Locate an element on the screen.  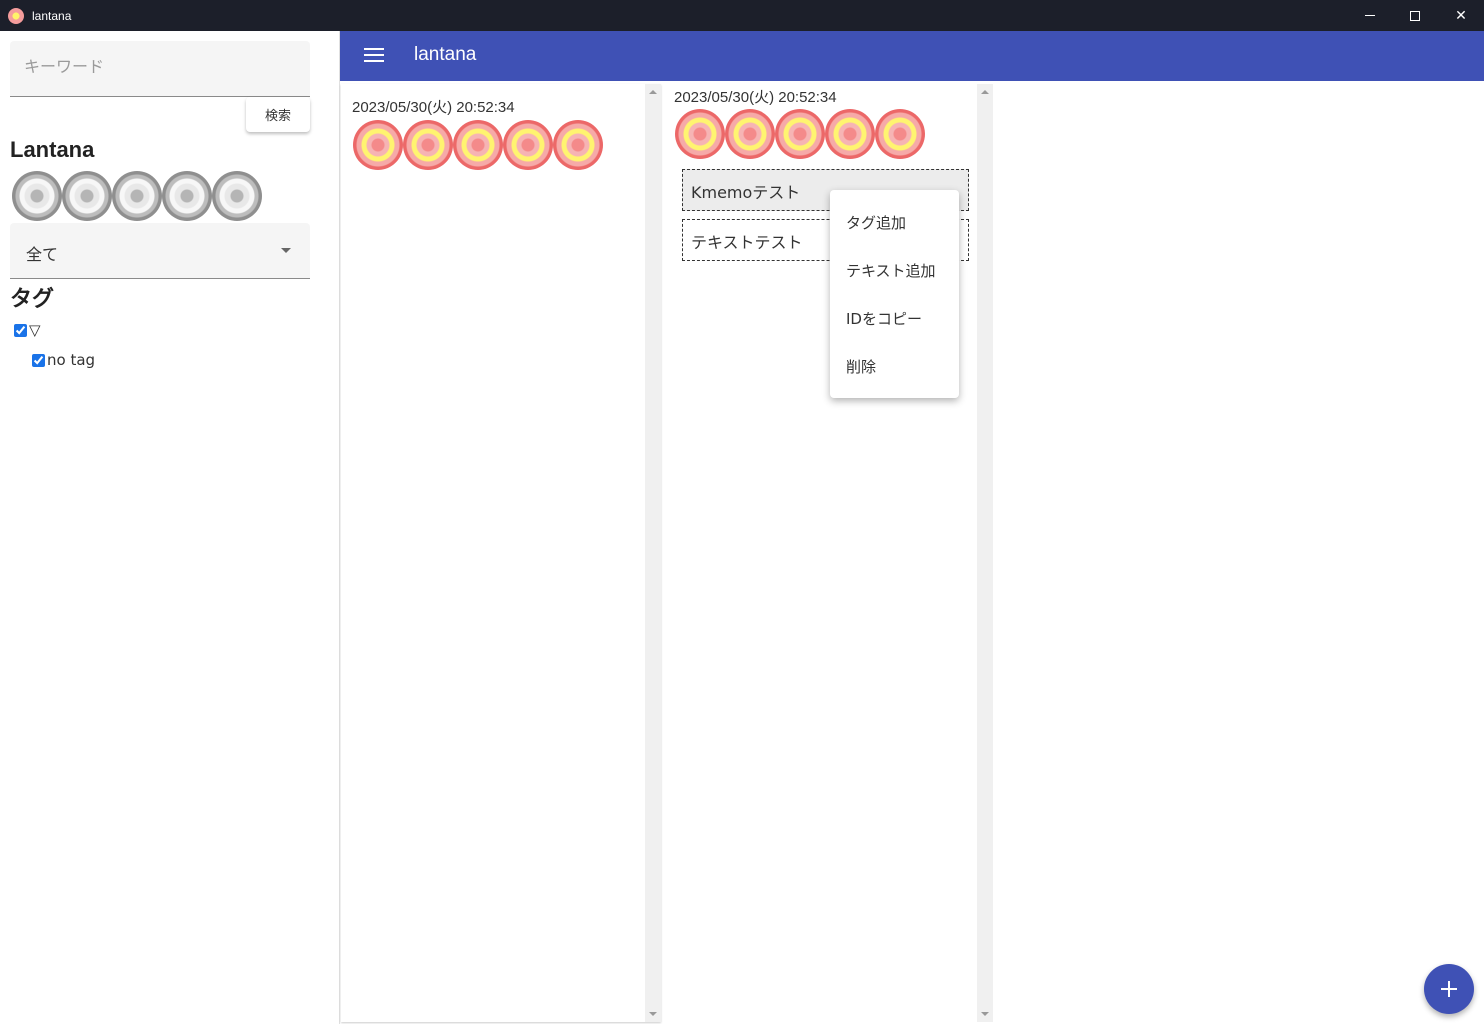
menu-item-add-text: テキスト追加 is located at coordinates (894, 270).